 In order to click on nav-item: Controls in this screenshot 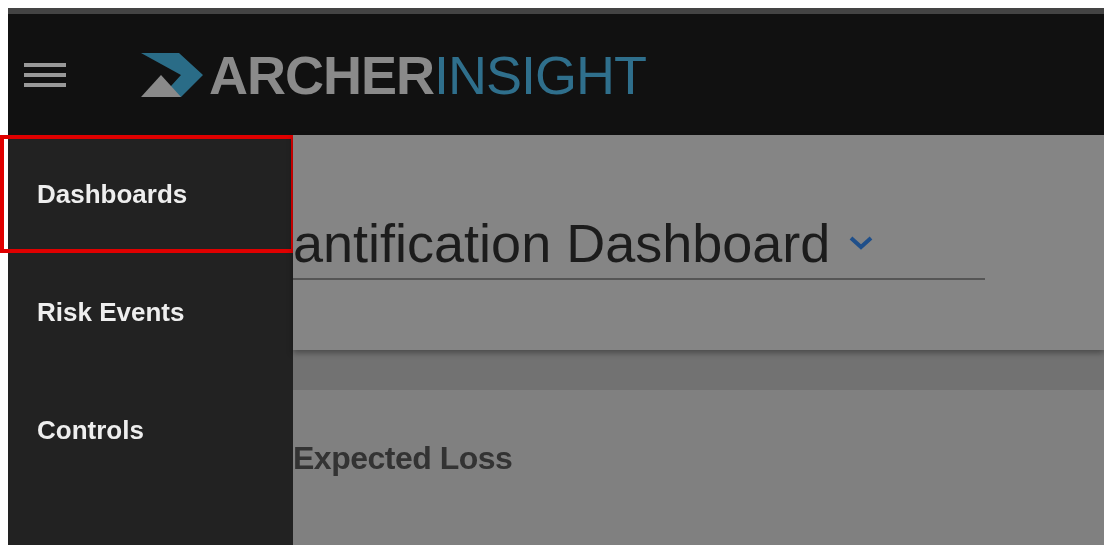, I will do `click(147, 430)`.